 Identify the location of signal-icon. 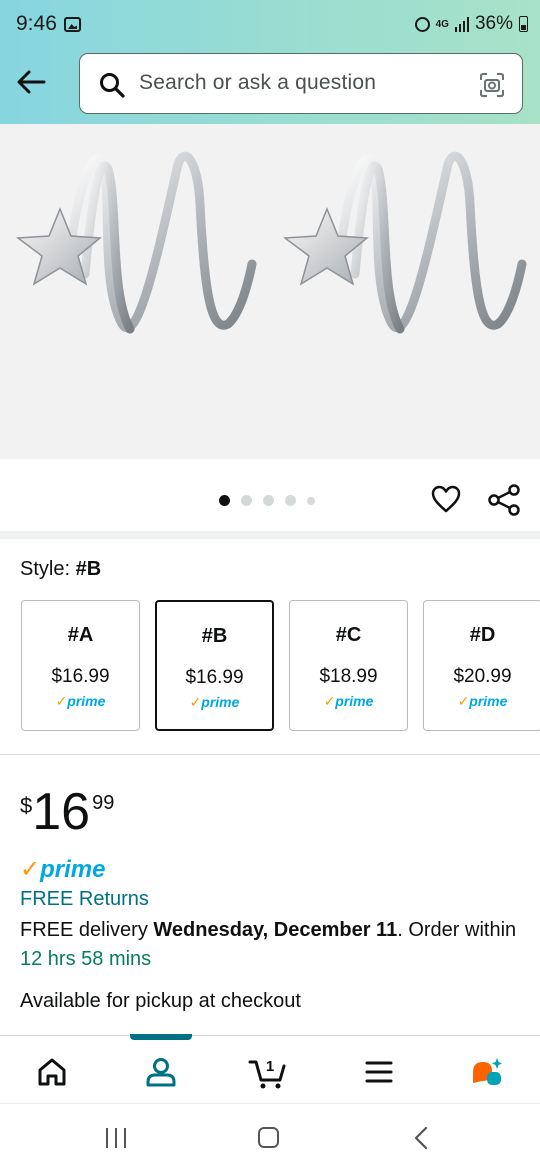
(461, 24).